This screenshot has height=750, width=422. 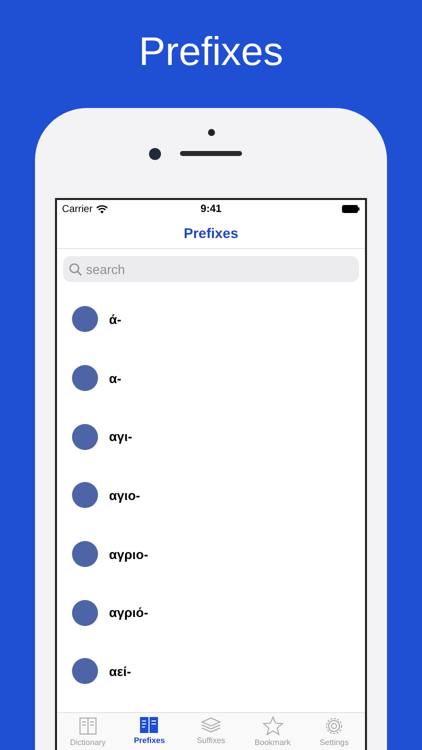 What do you see at coordinates (128, 554) in the screenshot?
I see `prefix-label: αγριο-` at bounding box center [128, 554].